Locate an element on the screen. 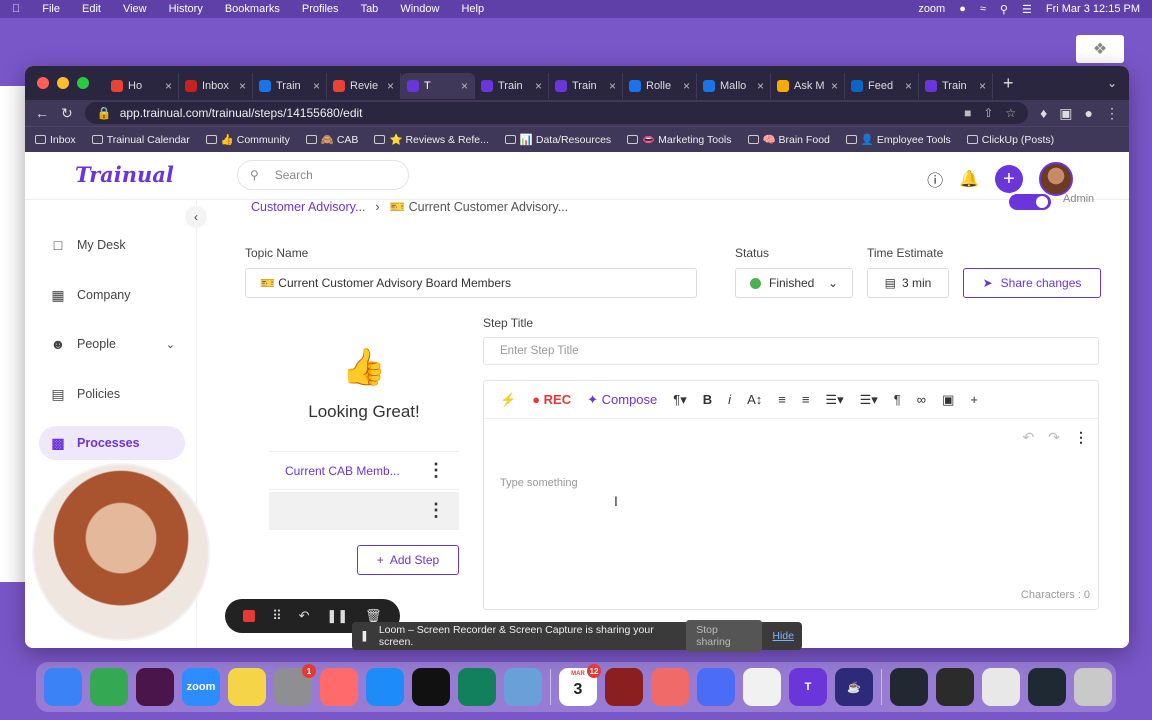  menu-bookmarks: Bookmarks is located at coordinates (252, 9).